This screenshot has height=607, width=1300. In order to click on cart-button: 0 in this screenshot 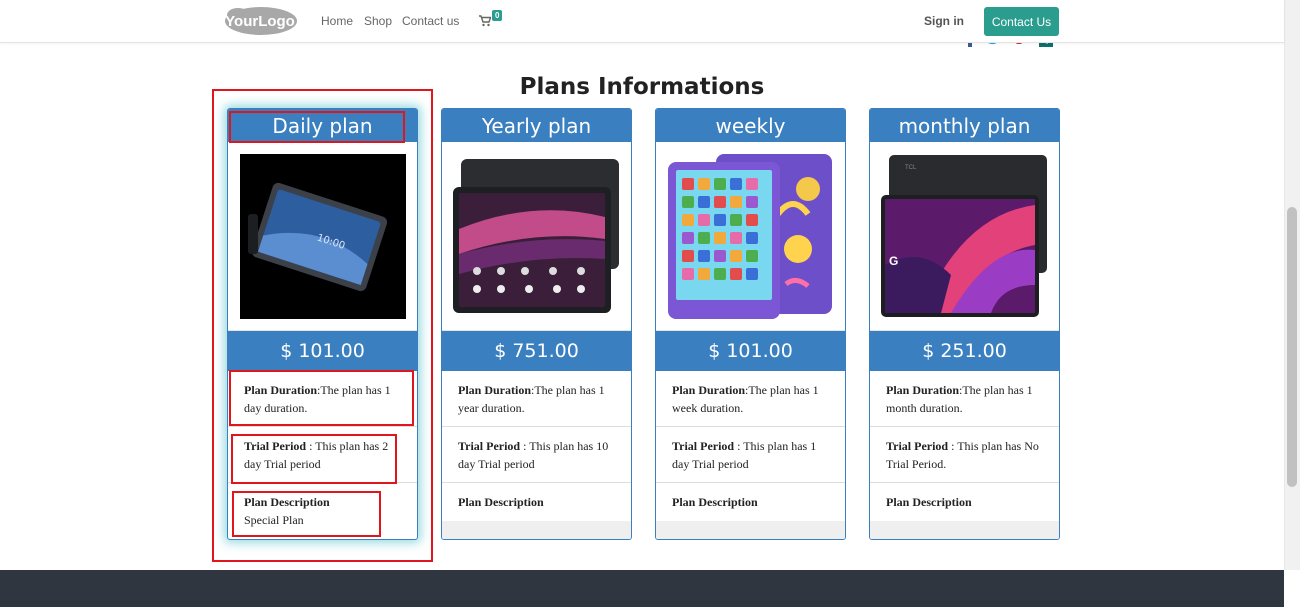, I will do `click(493, 20)`.